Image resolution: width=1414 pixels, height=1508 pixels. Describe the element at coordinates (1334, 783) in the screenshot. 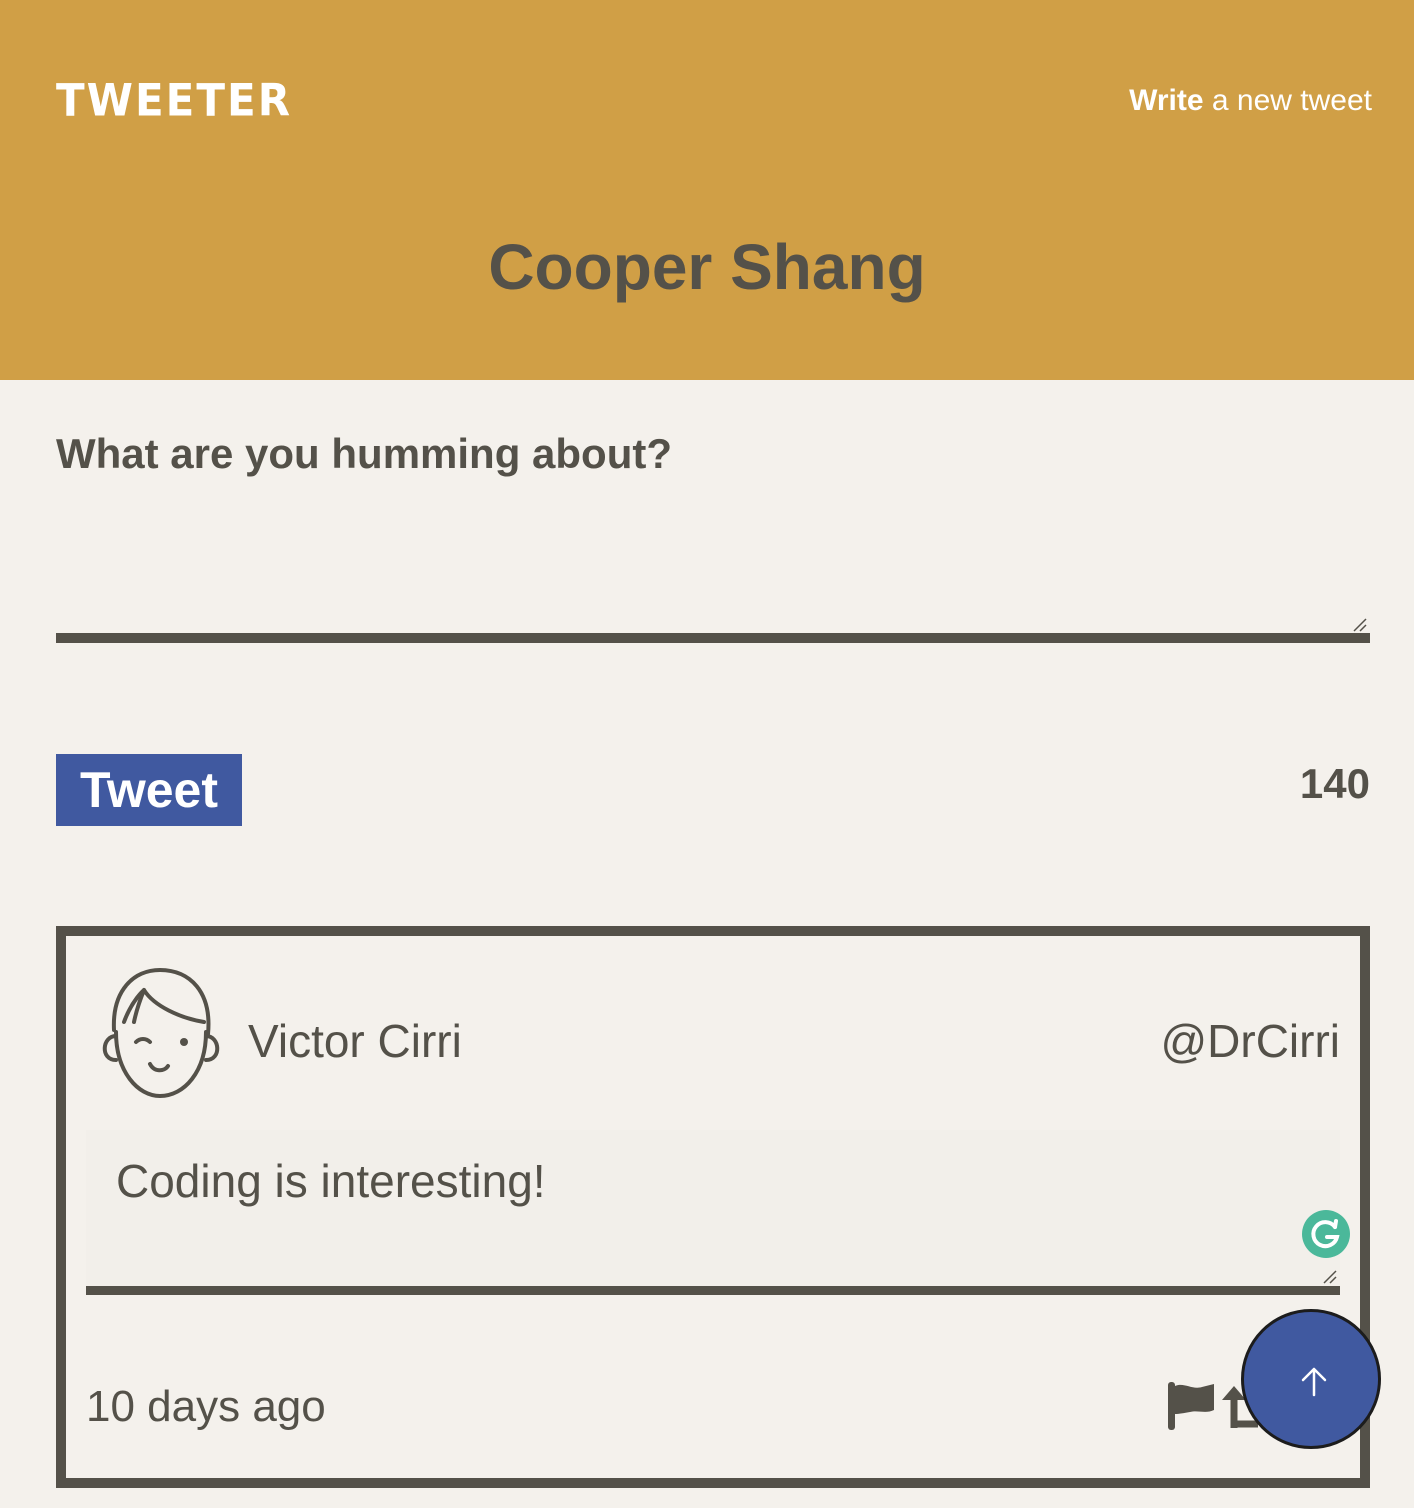

I see `char-counter: 140` at that location.